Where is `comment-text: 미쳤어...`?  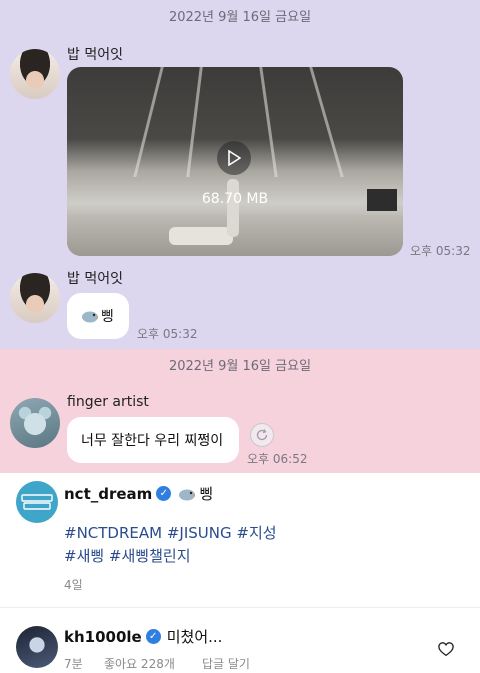 comment-text: 미쳤어... is located at coordinates (194, 637).